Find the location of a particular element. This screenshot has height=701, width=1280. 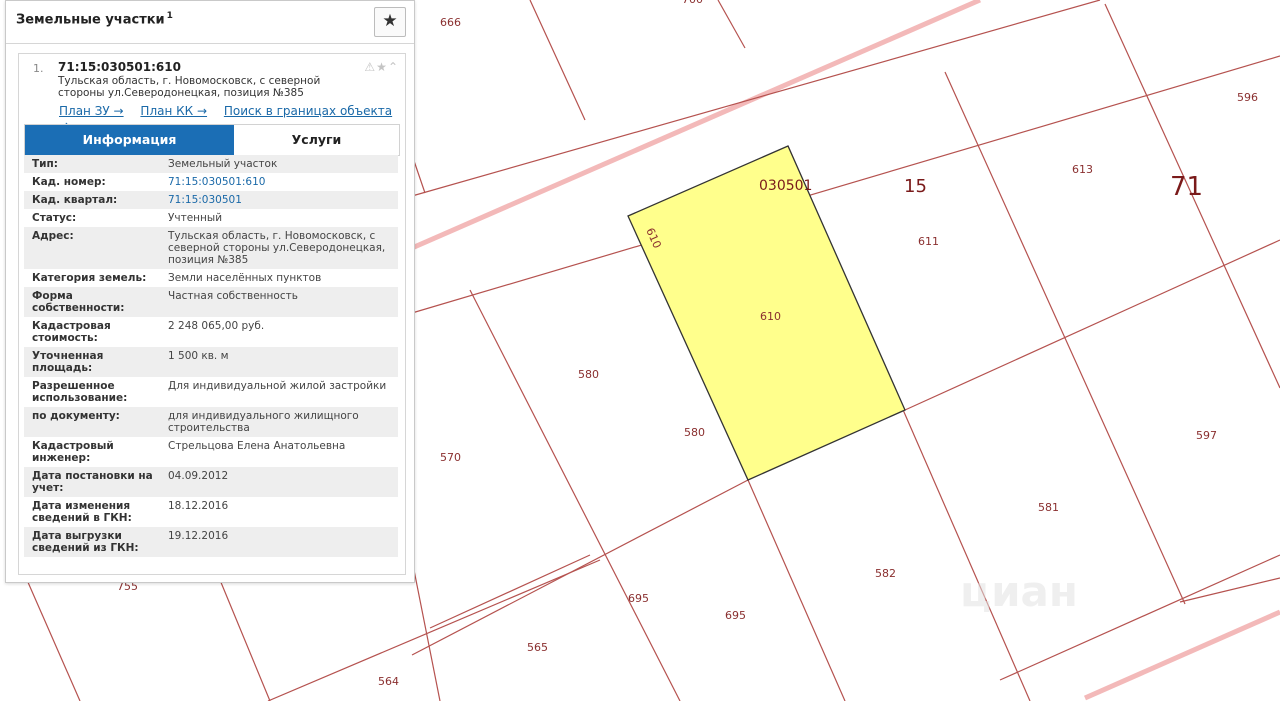

info-row: Дата постановки на учет: 04.09.2012 is located at coordinates (211, 482).